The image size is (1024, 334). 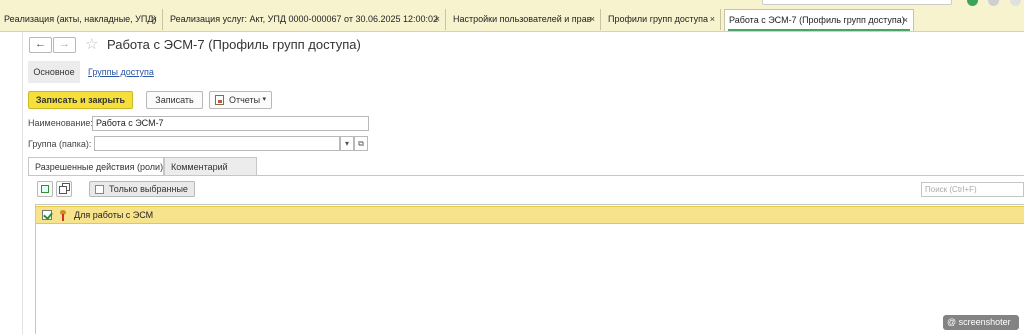 What do you see at coordinates (972, 189) in the screenshot?
I see `search-input: Поиск (Ctrl+F)` at bounding box center [972, 189].